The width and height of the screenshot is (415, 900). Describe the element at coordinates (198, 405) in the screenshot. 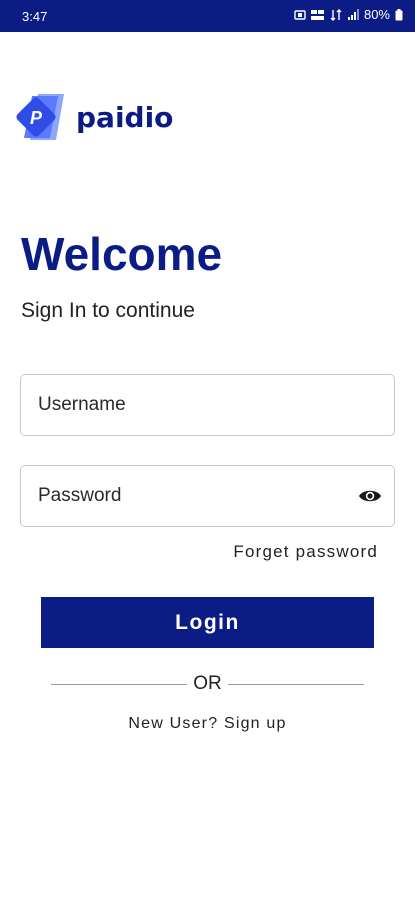

I see `username-input` at that location.